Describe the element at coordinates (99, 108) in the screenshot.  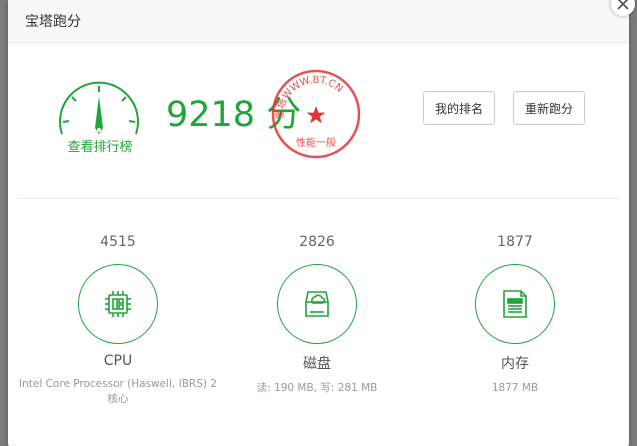
I see `speedometer-icon` at that location.